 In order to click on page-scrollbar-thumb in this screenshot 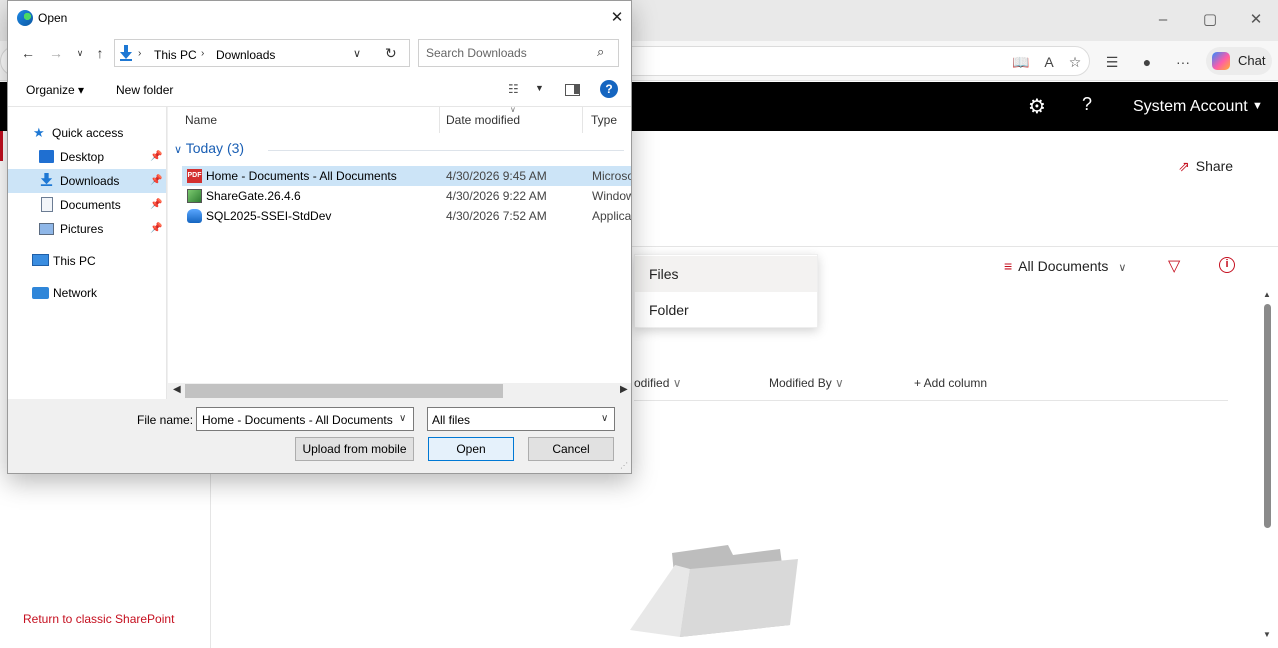, I will do `click(1267, 416)`.